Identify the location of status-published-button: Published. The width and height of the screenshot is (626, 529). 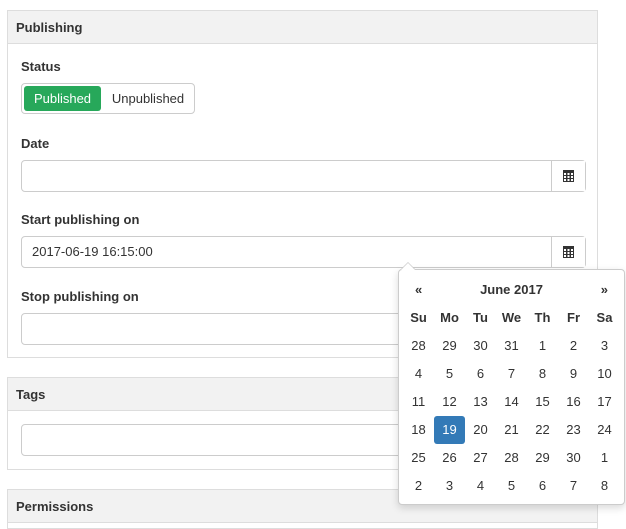
(62, 98).